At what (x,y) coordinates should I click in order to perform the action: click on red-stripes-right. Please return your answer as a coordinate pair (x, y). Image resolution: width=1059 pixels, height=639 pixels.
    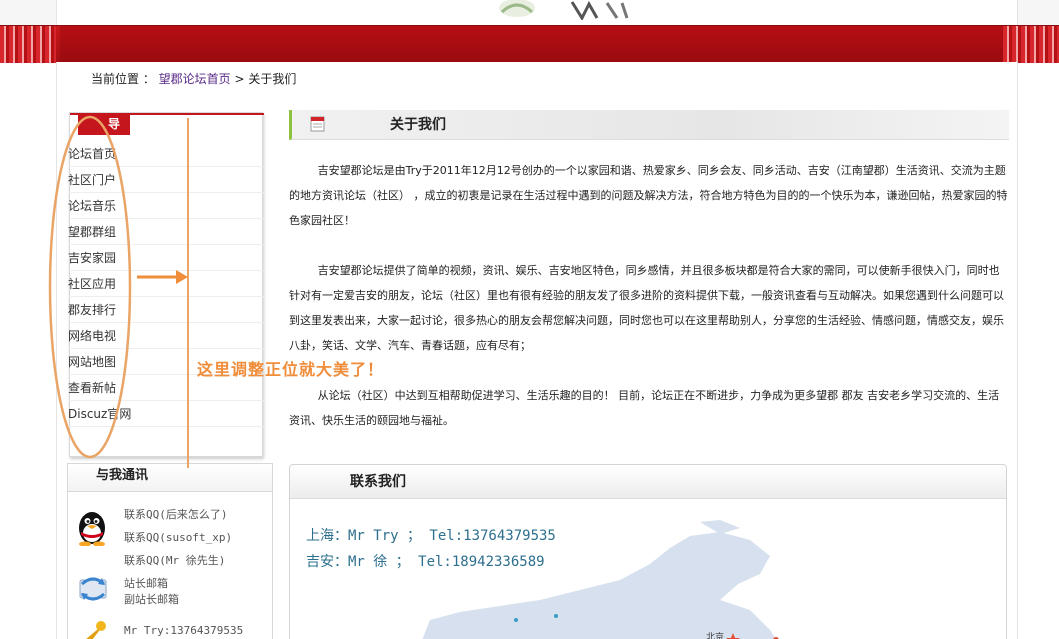
    Looking at the image, I should click on (1031, 44).